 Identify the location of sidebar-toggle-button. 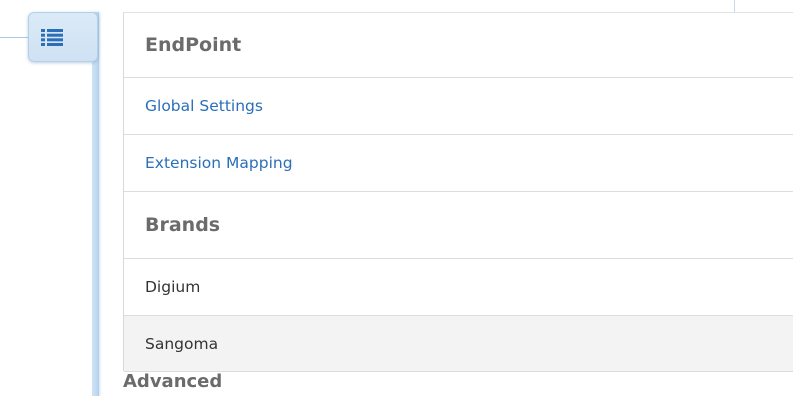
(63, 37).